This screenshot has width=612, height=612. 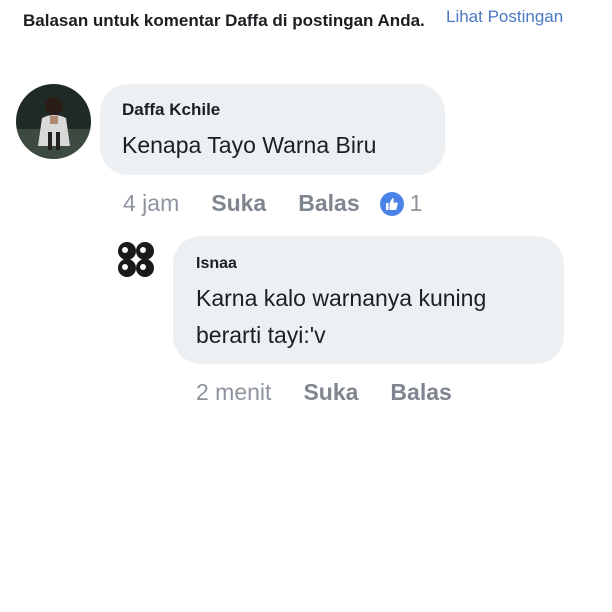 What do you see at coordinates (234, 392) in the screenshot?
I see `reply-time: 2 menit` at bounding box center [234, 392].